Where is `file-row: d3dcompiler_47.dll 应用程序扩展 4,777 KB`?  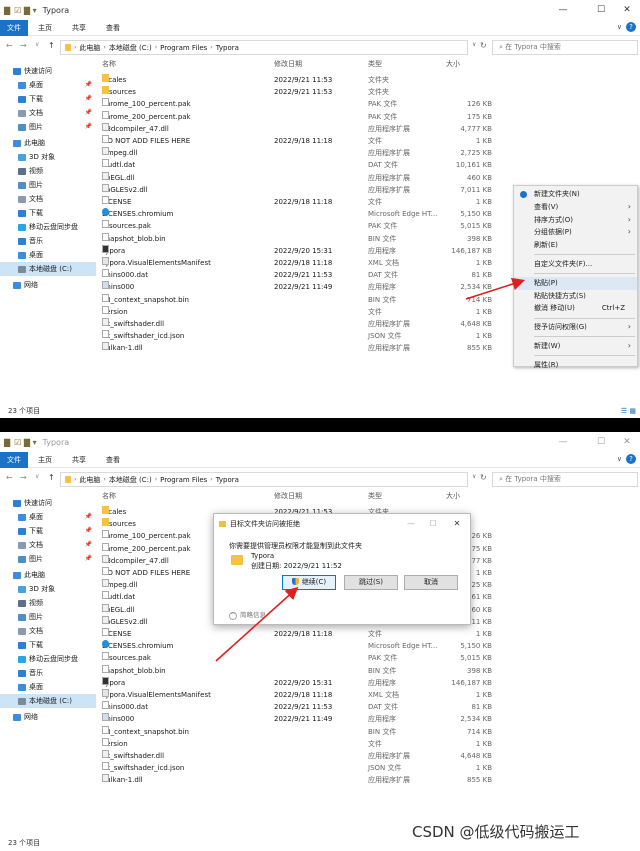
file-row: d3dcompiler_47.dll 应用程序扩展 4,777 KB is located at coordinates (368, 128).